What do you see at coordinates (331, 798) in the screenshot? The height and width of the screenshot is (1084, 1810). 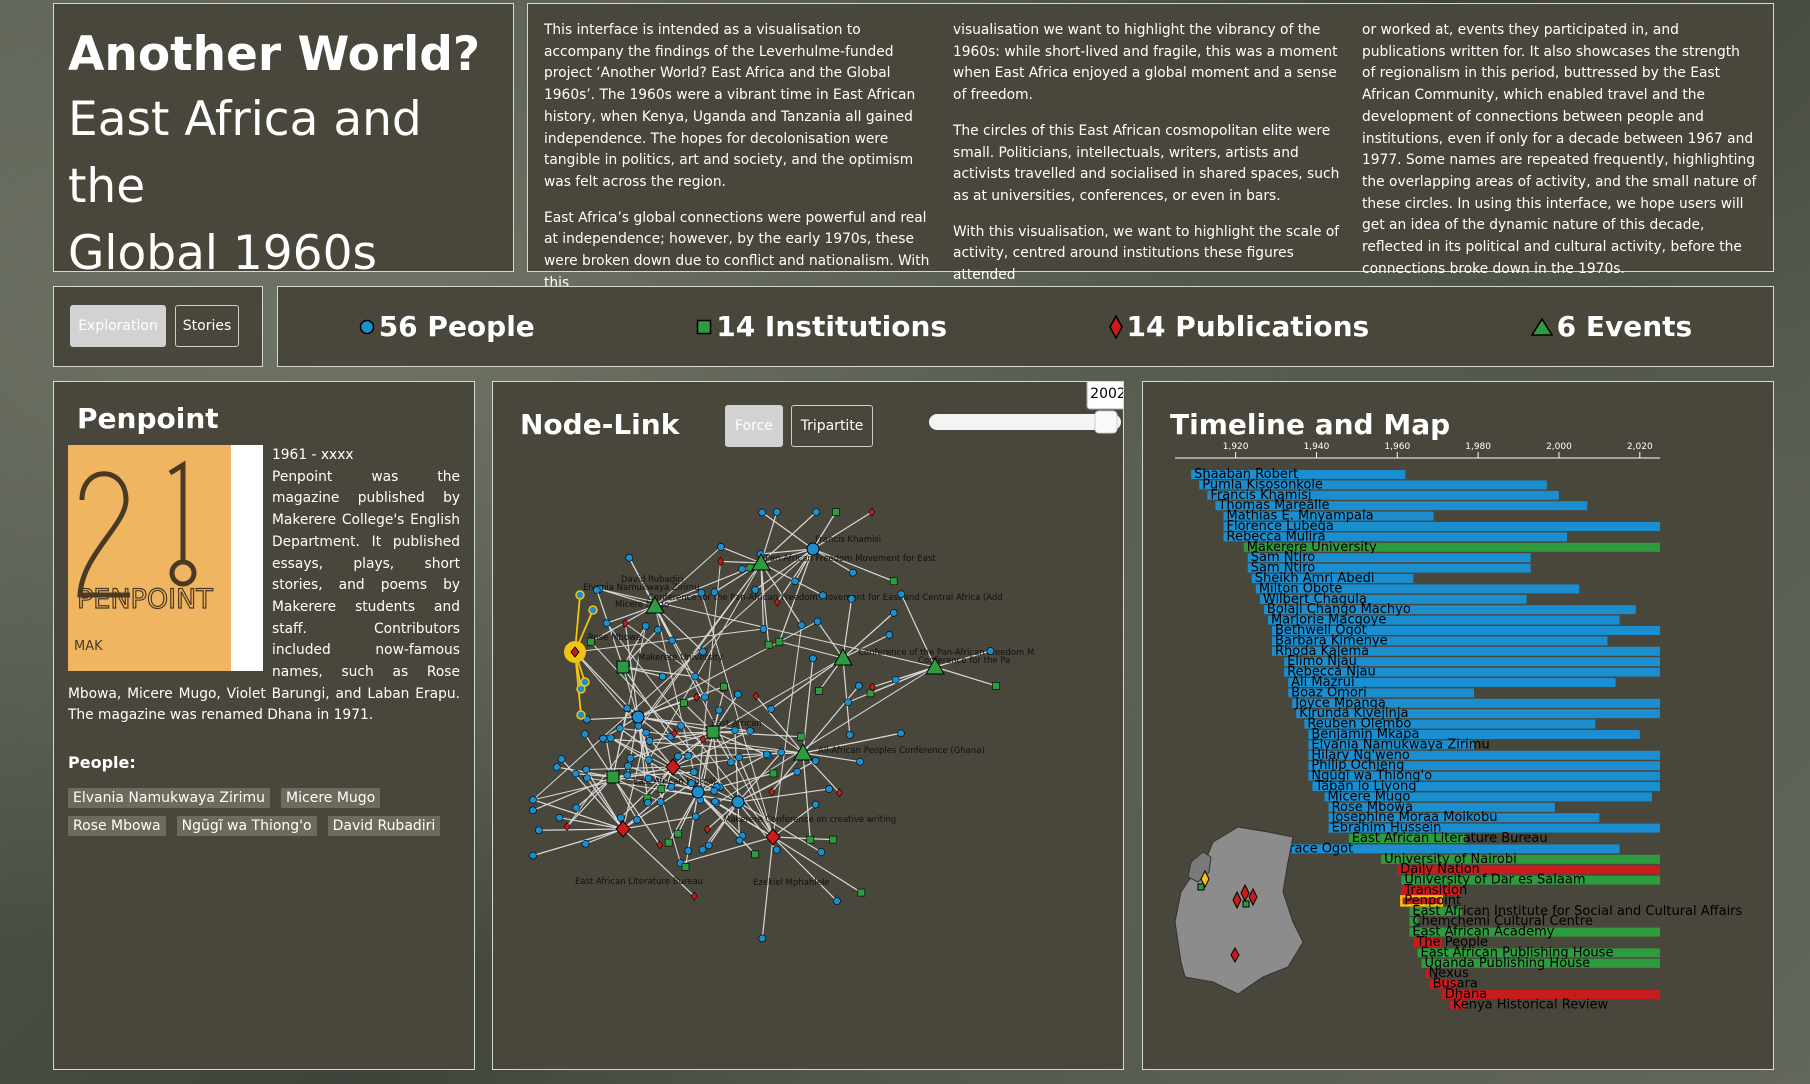 I see `person-tag: Micere Mugo` at bounding box center [331, 798].